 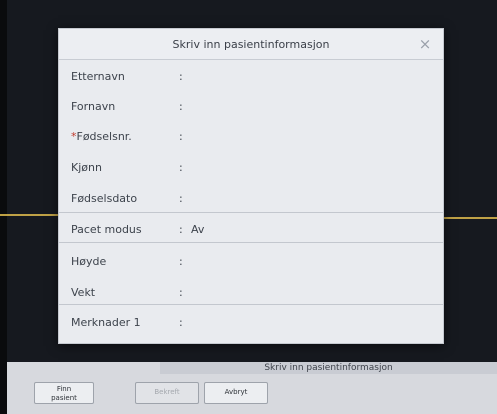 I want to click on dialog-header: Skriv inn pasientinformasjon ×, so click(x=251, y=44).